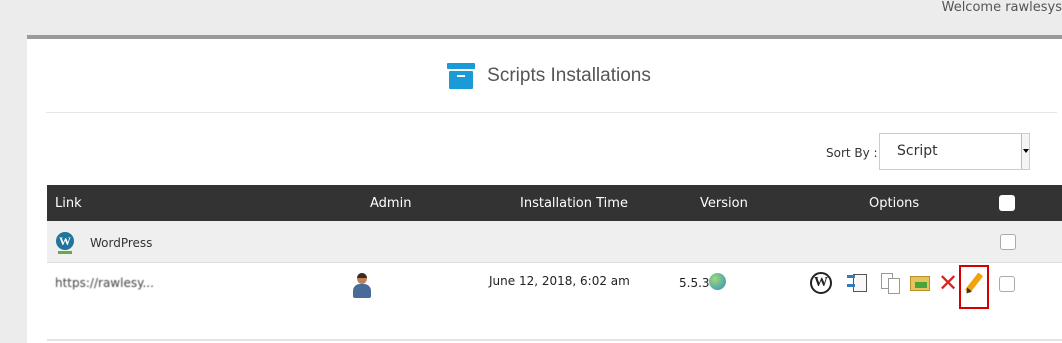 The width and height of the screenshot is (1062, 343). What do you see at coordinates (717, 281) in the screenshot?
I see `globe-icon` at bounding box center [717, 281].